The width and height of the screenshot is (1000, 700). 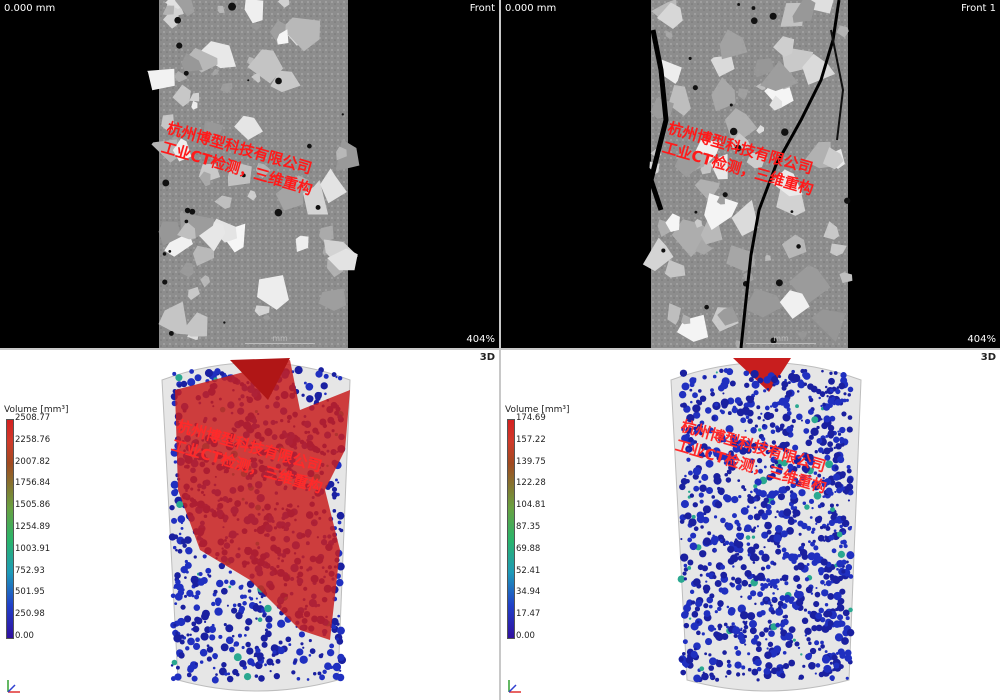 What do you see at coordinates (528, 614) in the screenshot?
I see `legend-tick-label: 17.47` at bounding box center [528, 614].